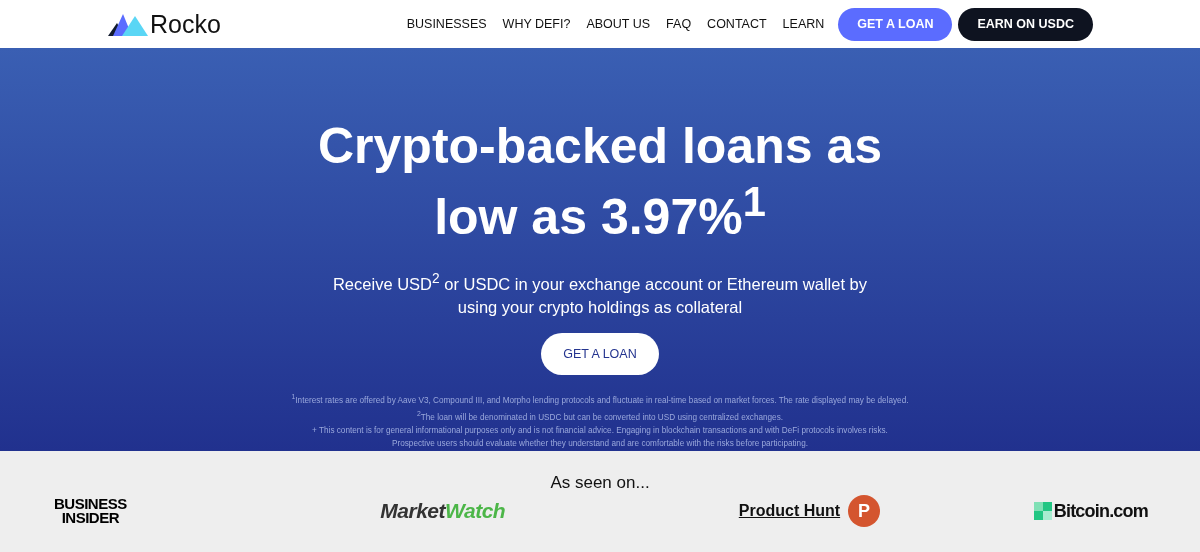  What do you see at coordinates (600, 294) in the screenshot?
I see `hero-subtitle: Receive USD$^{2}$ or USDC in your exchange account or Ethereum wallet by using your crypto holdings as collateral` at bounding box center [600, 294].